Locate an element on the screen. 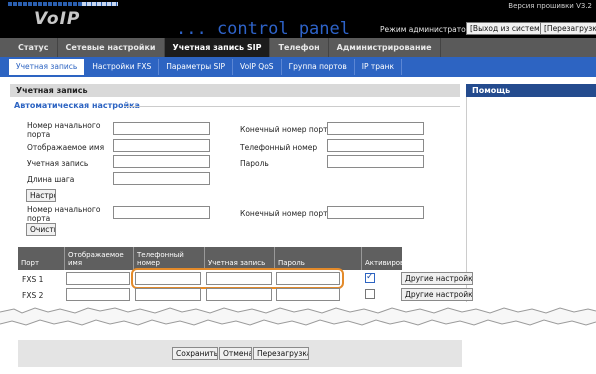 The height and width of the screenshot is (374, 596). col-password: Пароль is located at coordinates (291, 263).